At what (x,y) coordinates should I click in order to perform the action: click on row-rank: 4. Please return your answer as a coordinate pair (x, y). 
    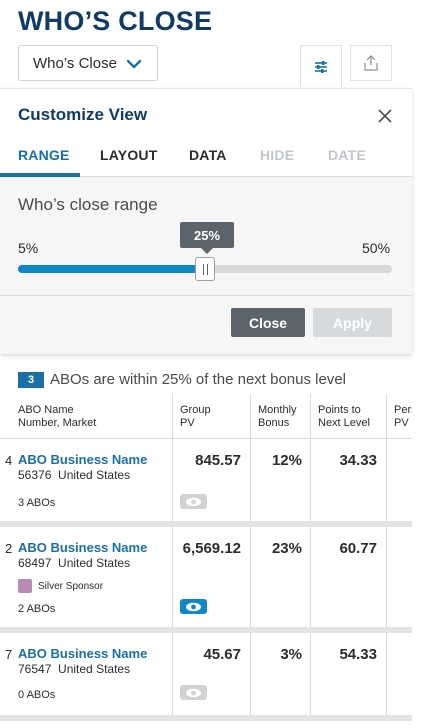
    Looking at the image, I should click on (9, 460).